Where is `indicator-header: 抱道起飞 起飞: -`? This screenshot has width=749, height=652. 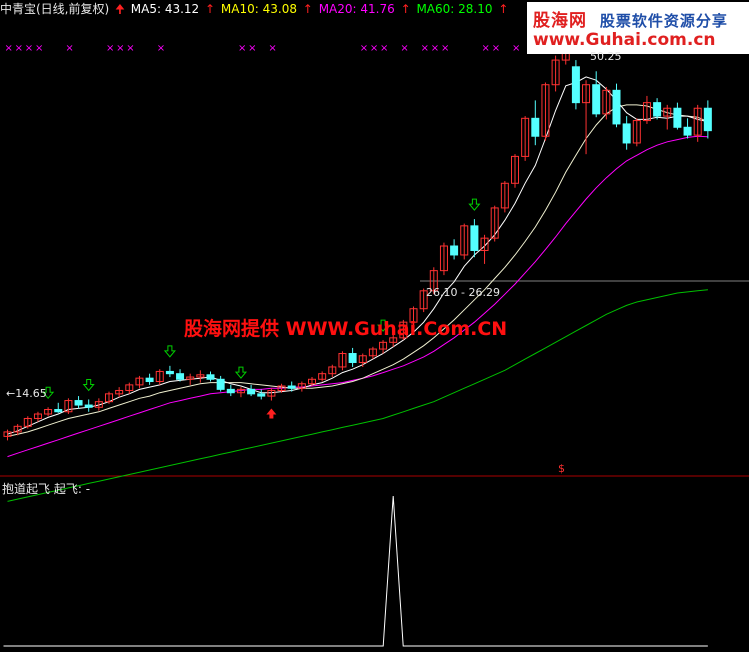 indicator-header: 抱道起飞 起飞: - is located at coordinates (46, 488).